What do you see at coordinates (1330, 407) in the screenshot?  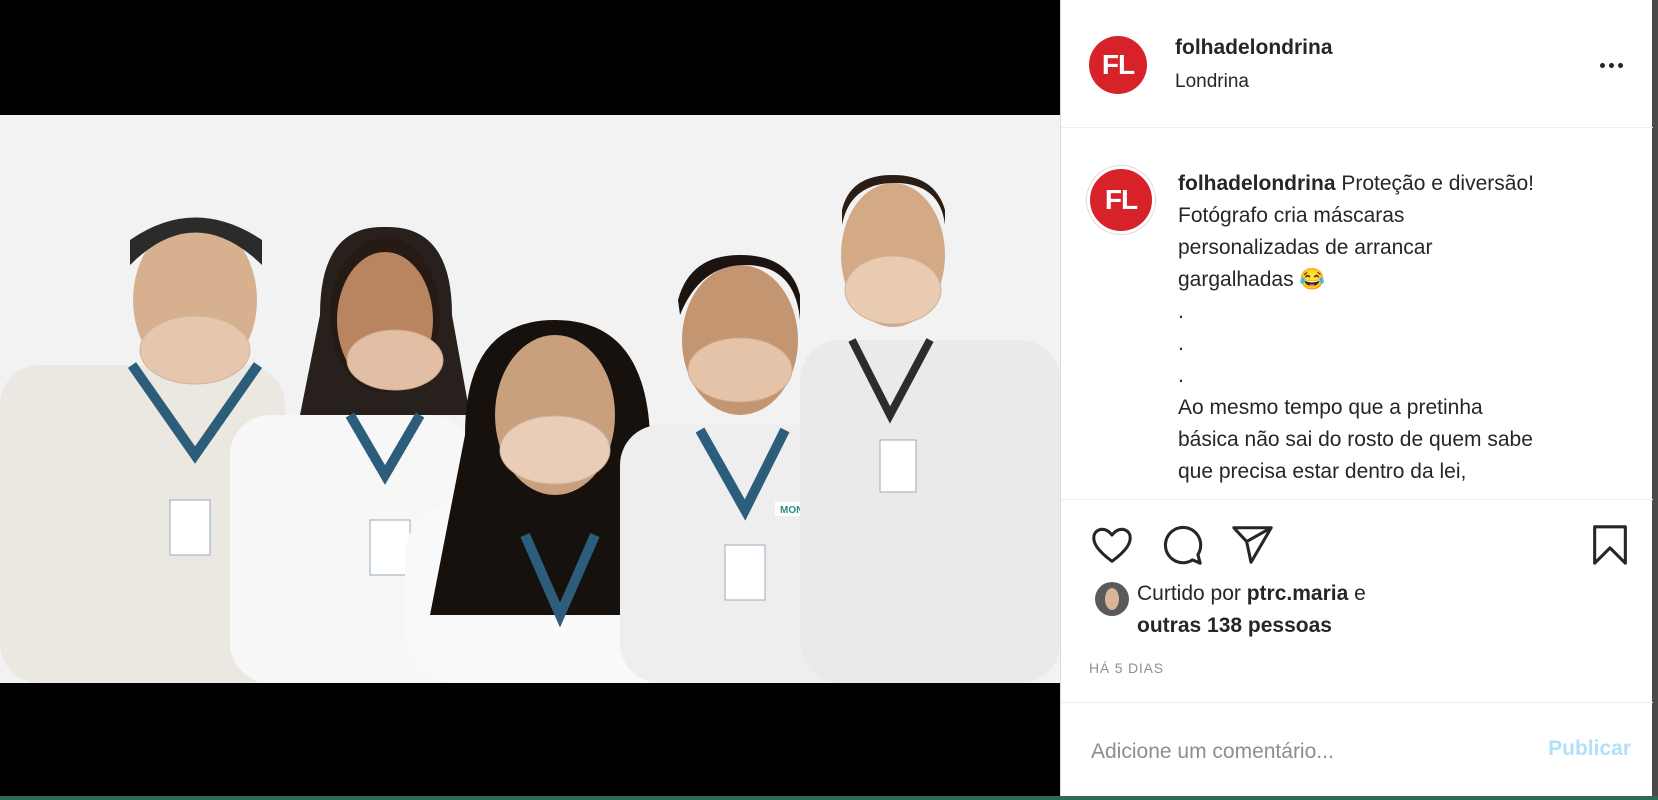 I see `caption-line: Ao mesmo tempo que a pretinha` at bounding box center [1330, 407].